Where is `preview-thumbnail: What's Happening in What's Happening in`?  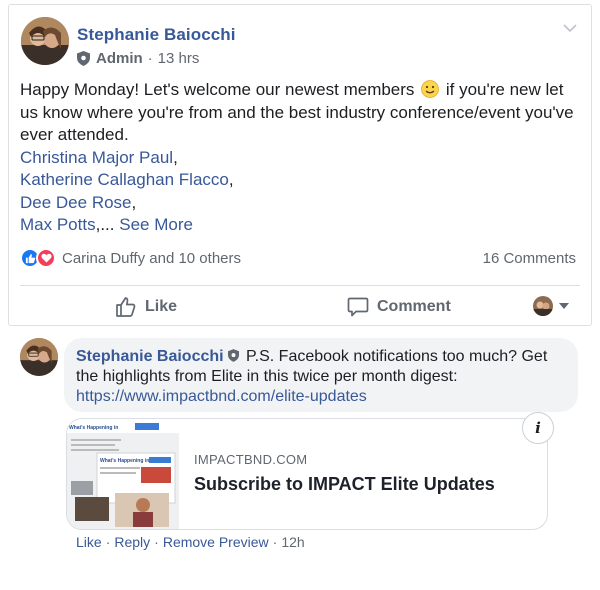 preview-thumbnail: What's Happening in What's Happening in is located at coordinates (123, 474).